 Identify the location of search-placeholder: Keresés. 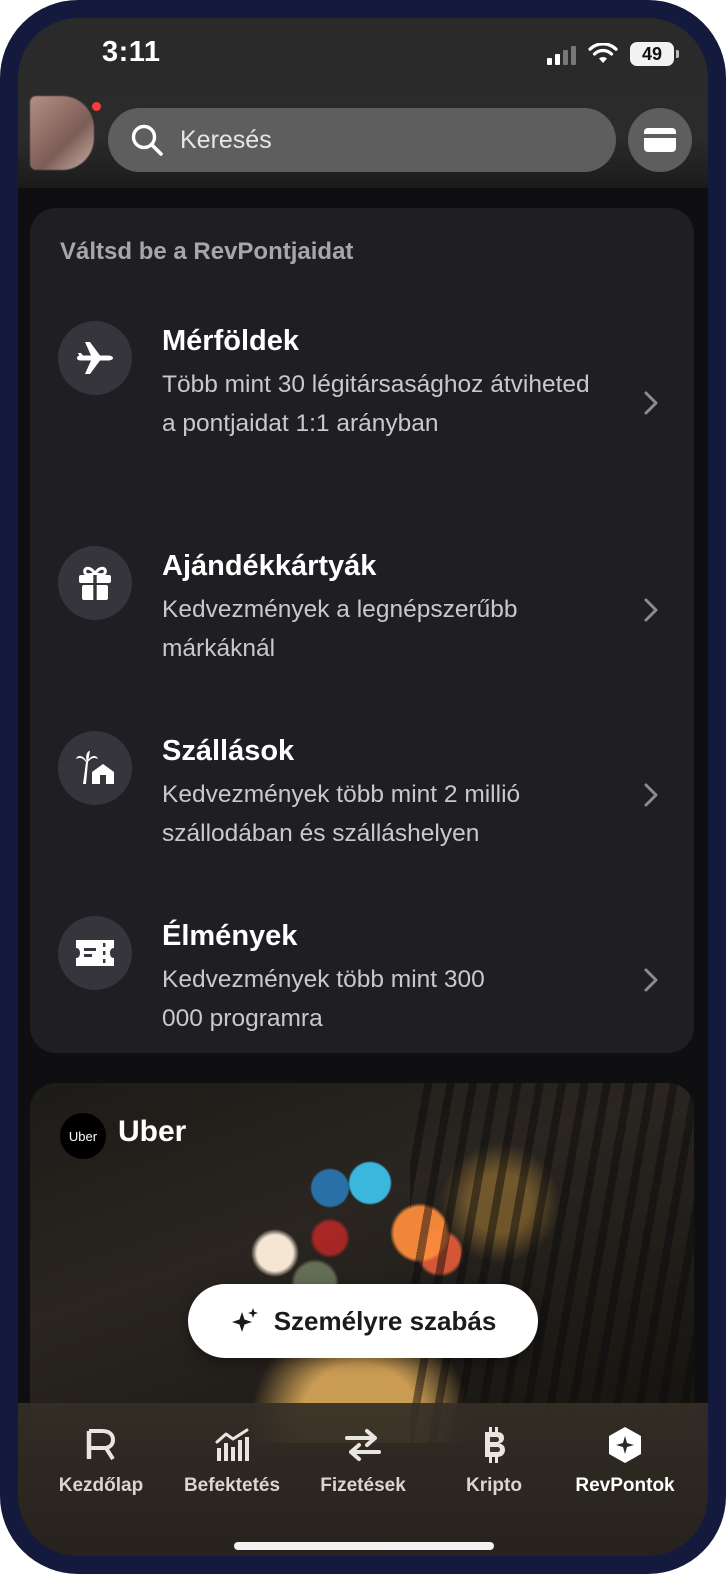
(226, 139).